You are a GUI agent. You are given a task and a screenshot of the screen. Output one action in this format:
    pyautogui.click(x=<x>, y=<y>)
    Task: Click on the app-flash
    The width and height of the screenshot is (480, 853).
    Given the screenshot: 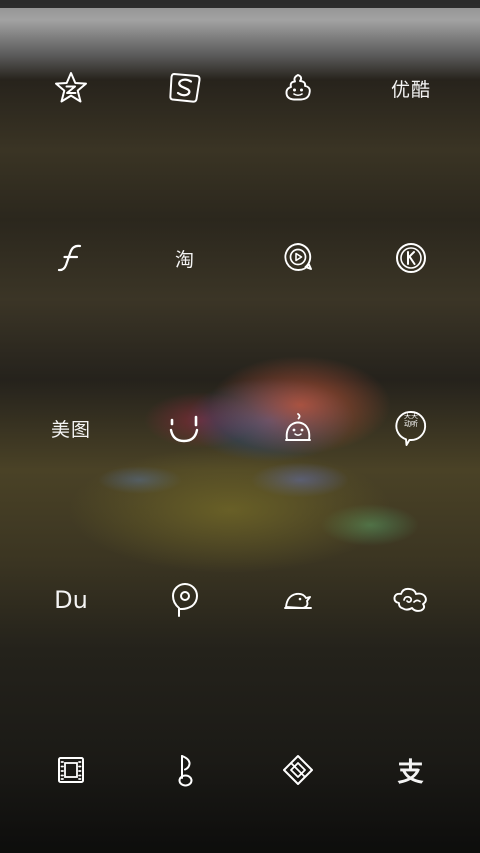 What is the action you would take?
    pyautogui.click(x=71, y=258)
    